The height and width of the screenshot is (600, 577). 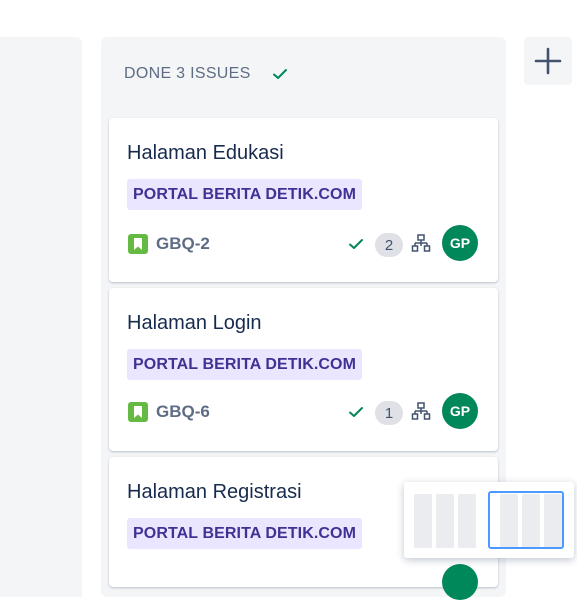 I want to click on board-minimap, so click(x=489, y=520).